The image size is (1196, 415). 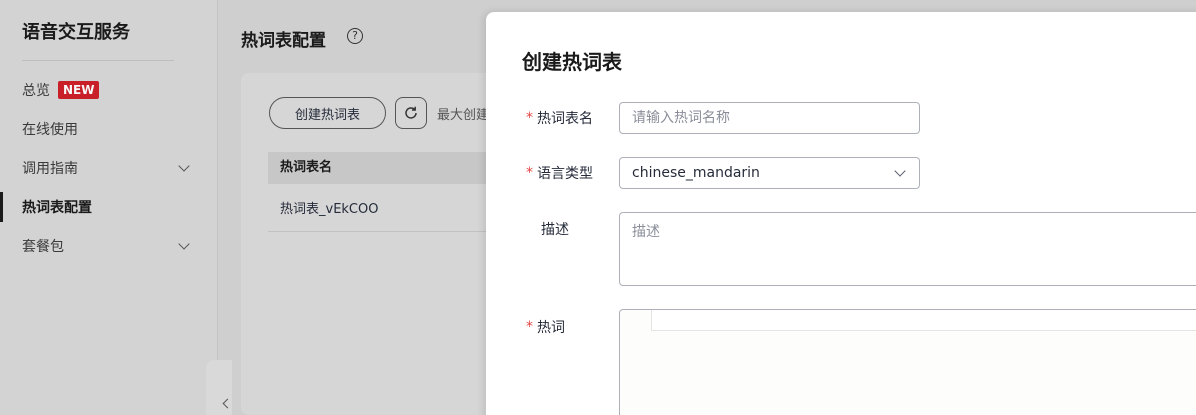 I want to click on name-label: * 热词表名, so click(x=559, y=118).